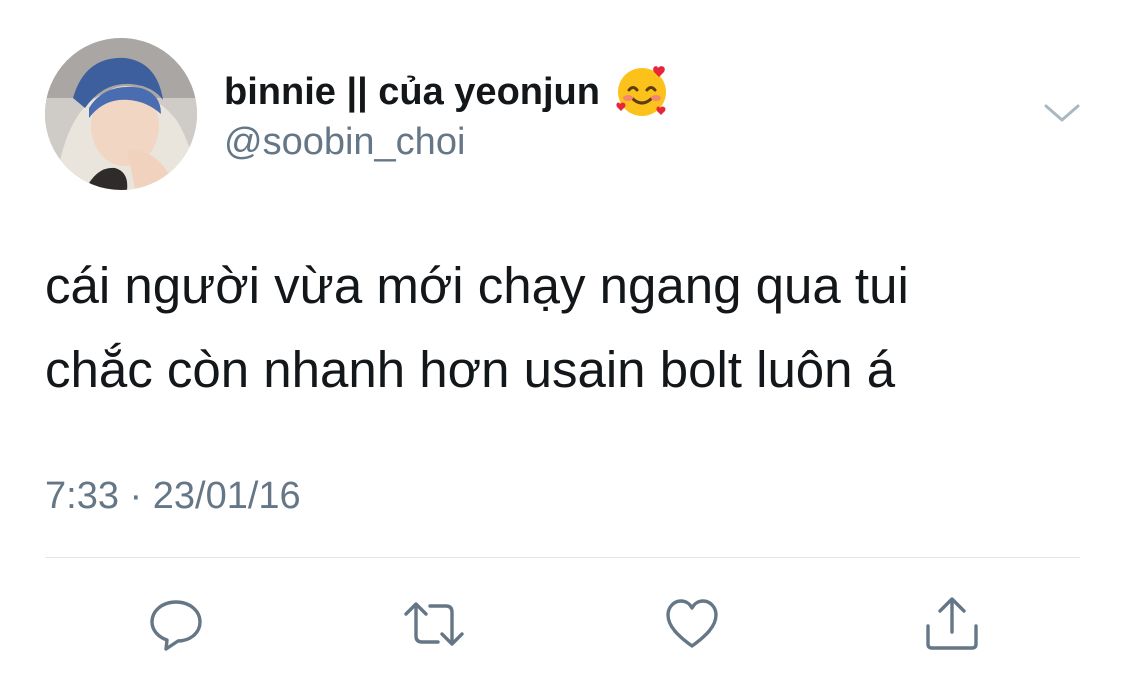 The height and width of the screenshot is (691, 1125). What do you see at coordinates (82, 496) in the screenshot?
I see `tweet-time: 7:33` at bounding box center [82, 496].